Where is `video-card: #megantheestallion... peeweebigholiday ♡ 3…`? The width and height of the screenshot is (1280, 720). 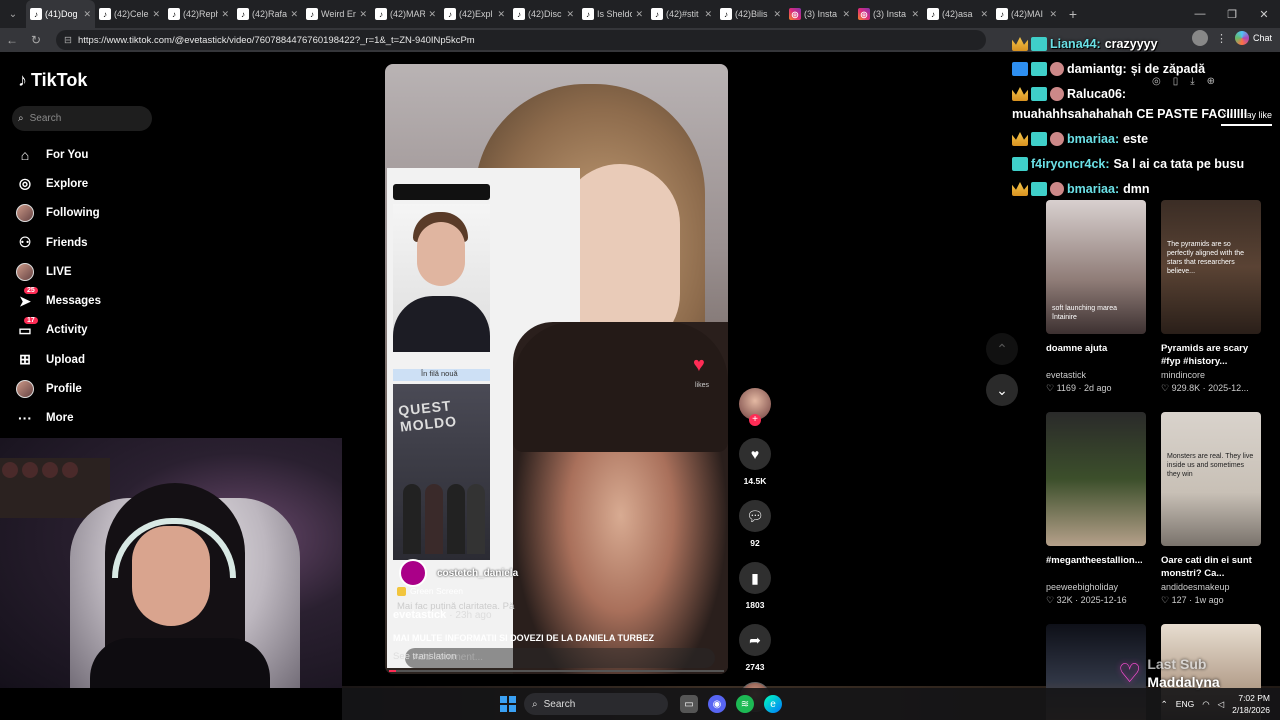
video-card: #megantheestallion... peeweebigholiday ♡ 3… is located at coordinates (1096, 509).